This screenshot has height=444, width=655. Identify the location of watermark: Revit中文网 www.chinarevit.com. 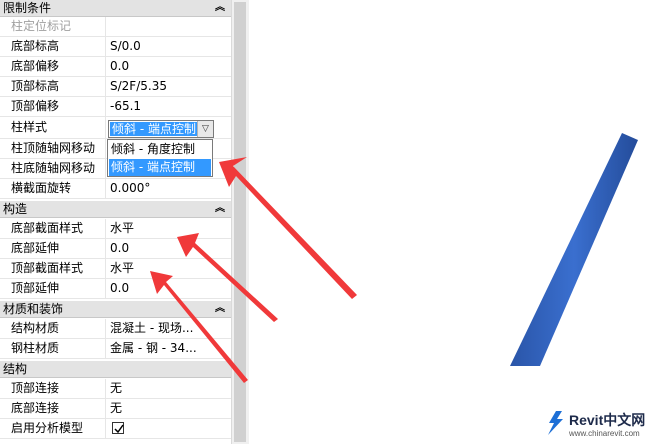
(600, 426).